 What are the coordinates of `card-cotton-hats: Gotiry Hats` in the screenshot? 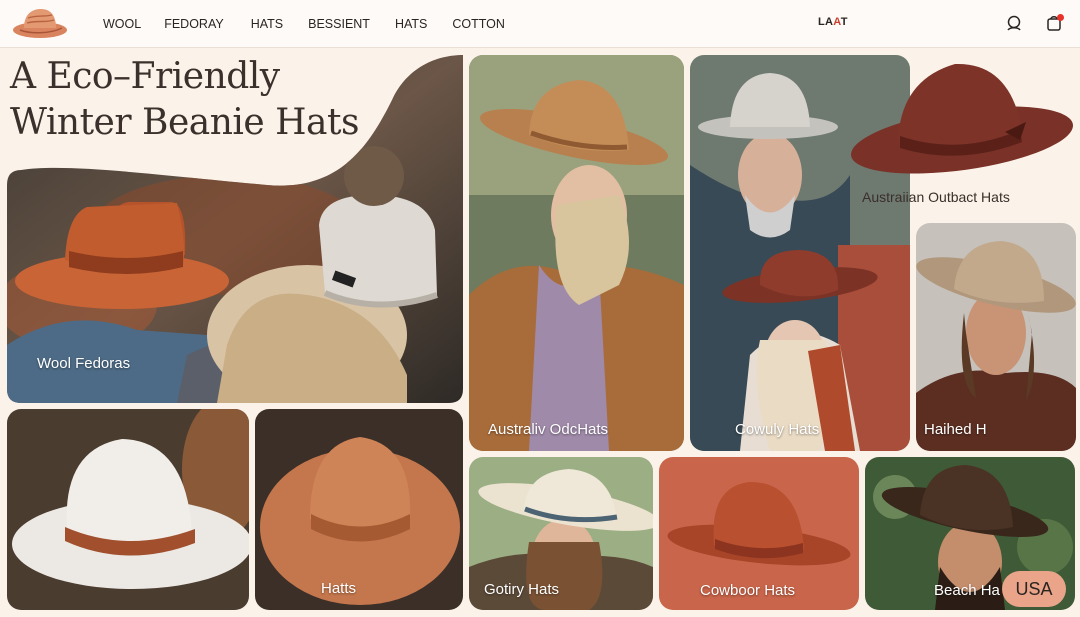 It's located at (561, 533).